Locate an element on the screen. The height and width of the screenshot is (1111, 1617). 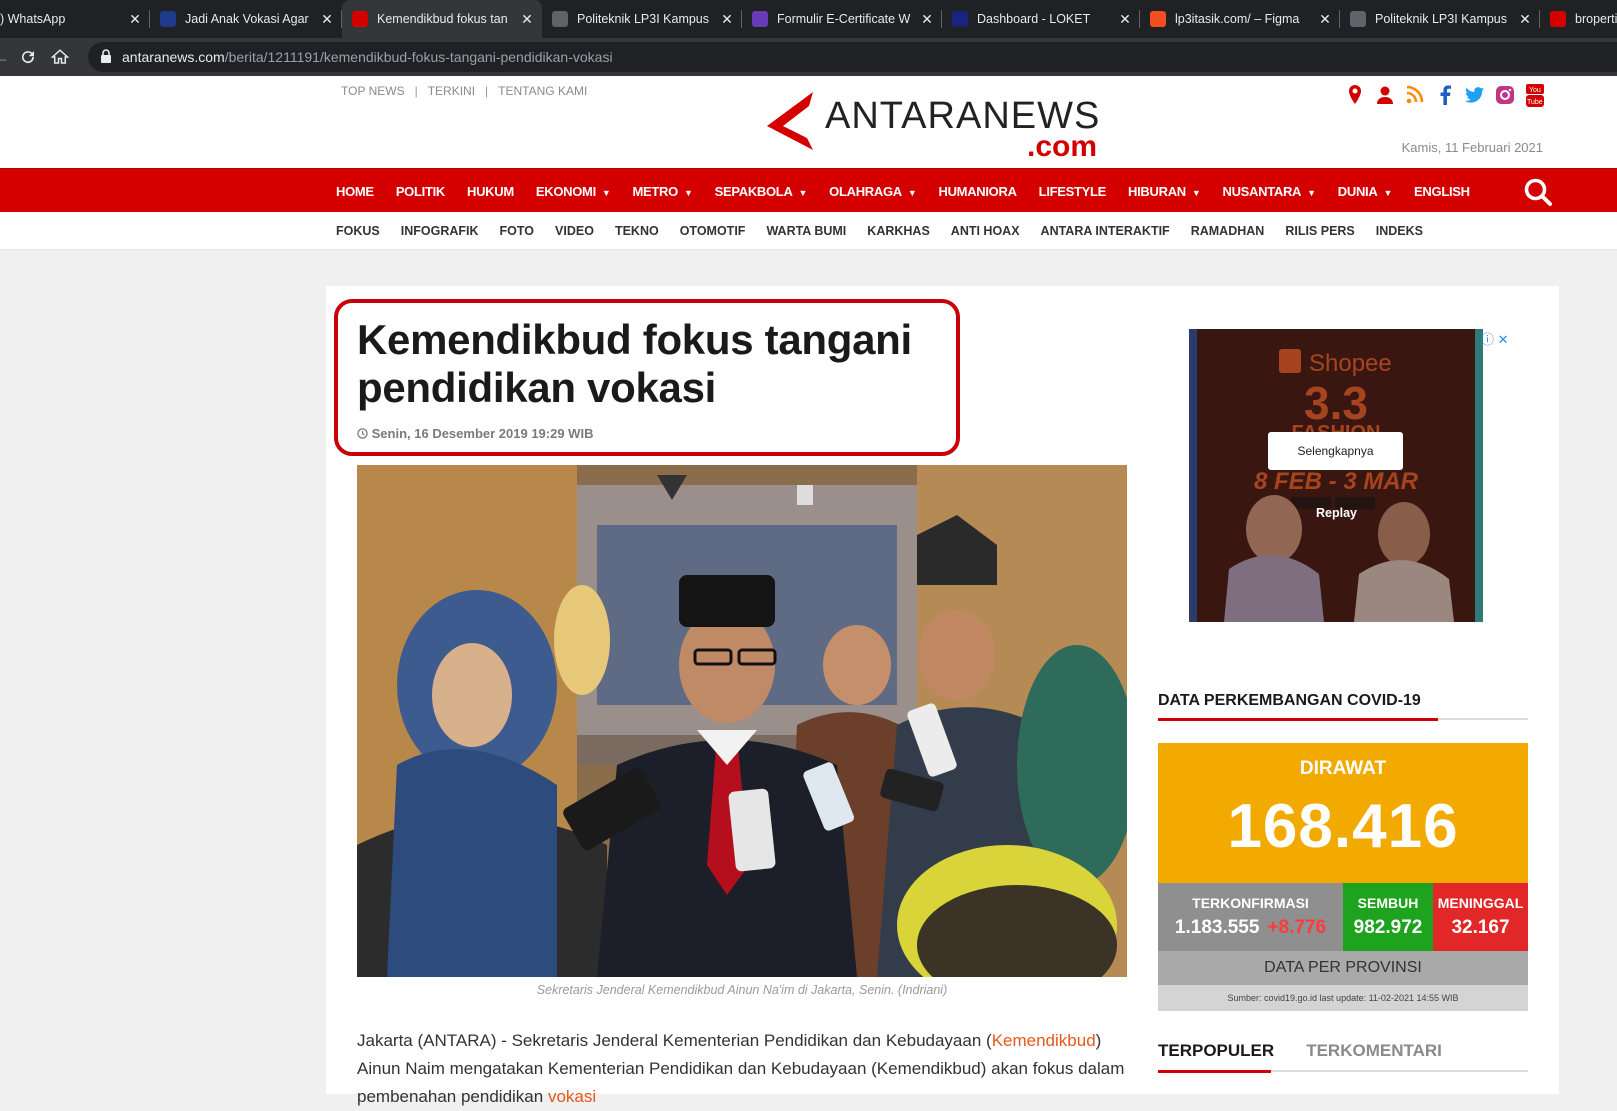
subnav-item-ramadhan: RAMADHAN is located at coordinates (1228, 231).